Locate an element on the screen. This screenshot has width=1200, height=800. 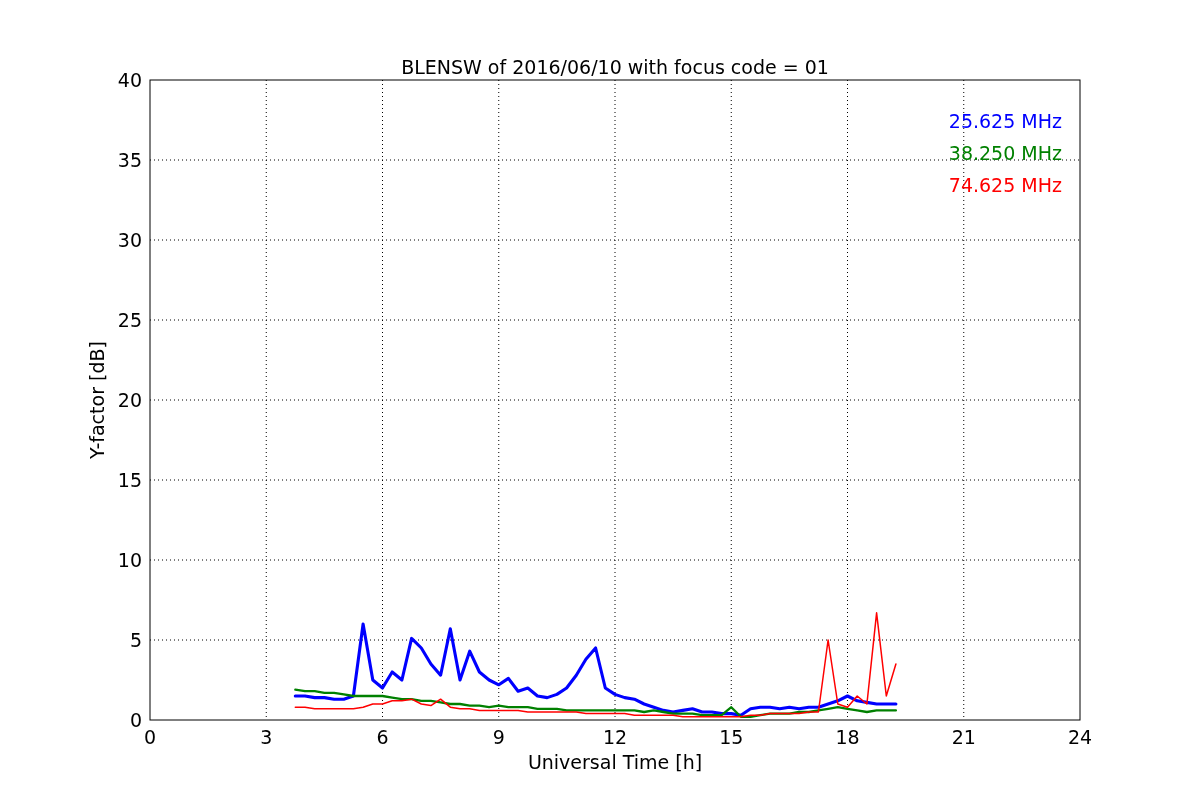
x-tick-label: 9 is located at coordinates (498, 737).